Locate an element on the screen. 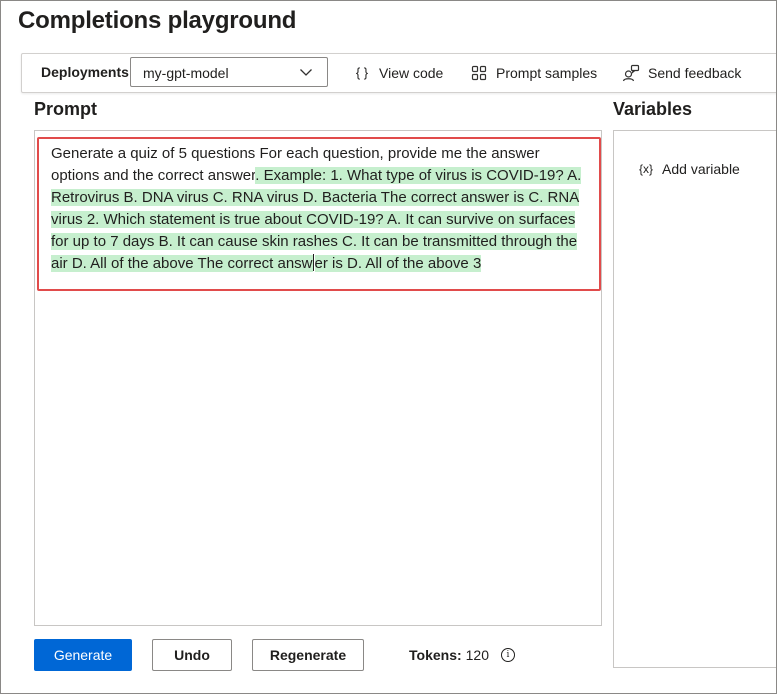 The height and width of the screenshot is (694, 777). add-variable-button: {x} Add variable is located at coordinates (689, 169).